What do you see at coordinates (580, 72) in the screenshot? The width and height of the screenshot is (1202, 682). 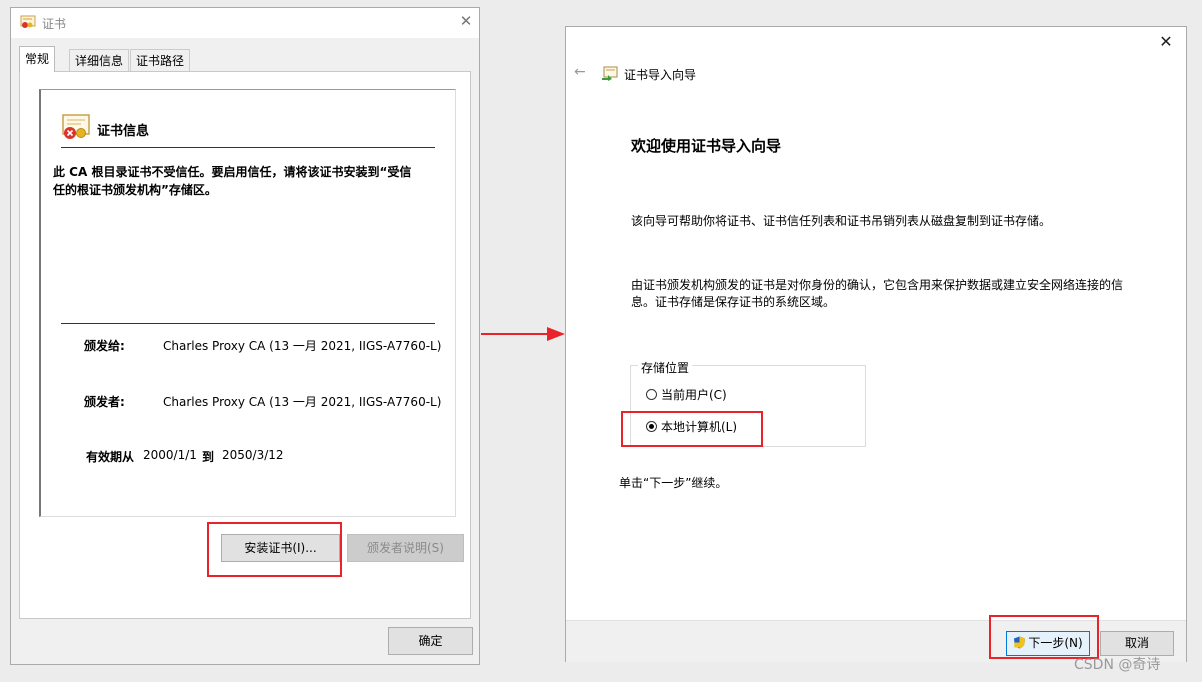 I see `back-arrow-icon: ←` at bounding box center [580, 72].